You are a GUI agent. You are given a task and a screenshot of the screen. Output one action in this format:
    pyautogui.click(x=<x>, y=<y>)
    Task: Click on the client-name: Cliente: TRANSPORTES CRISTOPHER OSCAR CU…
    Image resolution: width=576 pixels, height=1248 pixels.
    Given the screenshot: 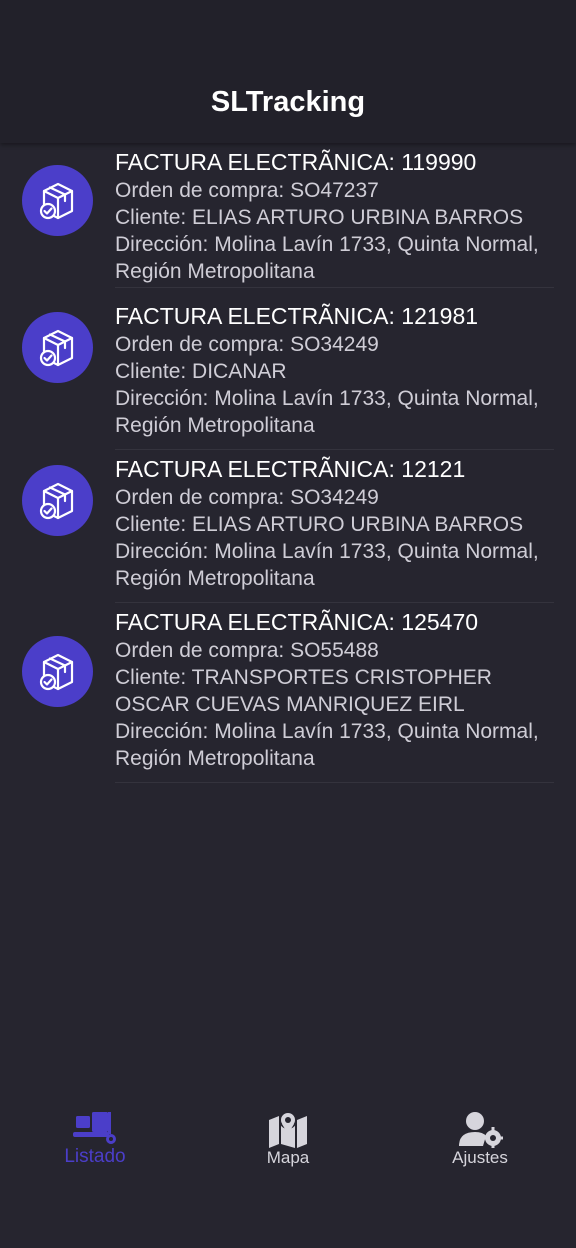 What is the action you would take?
    pyautogui.click(x=303, y=691)
    